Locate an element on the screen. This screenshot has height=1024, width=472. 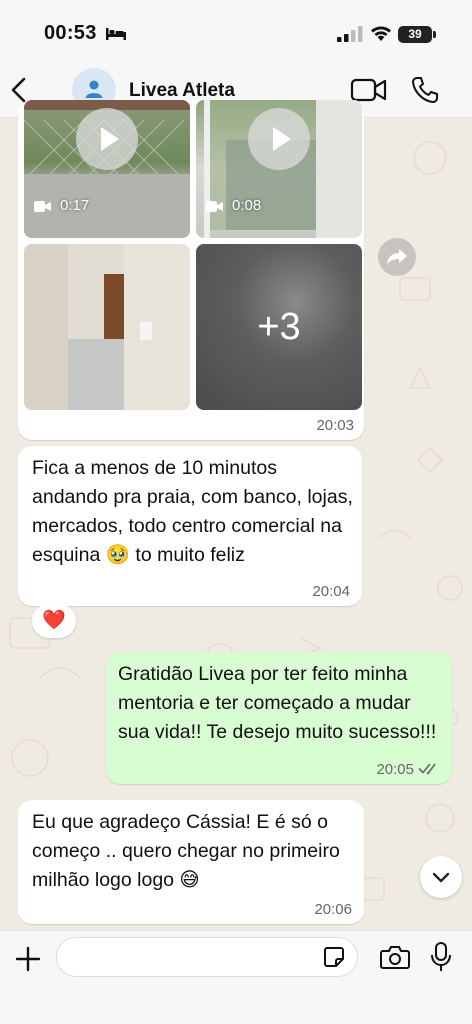
battery-indicator: 39 is located at coordinates (417, 34).